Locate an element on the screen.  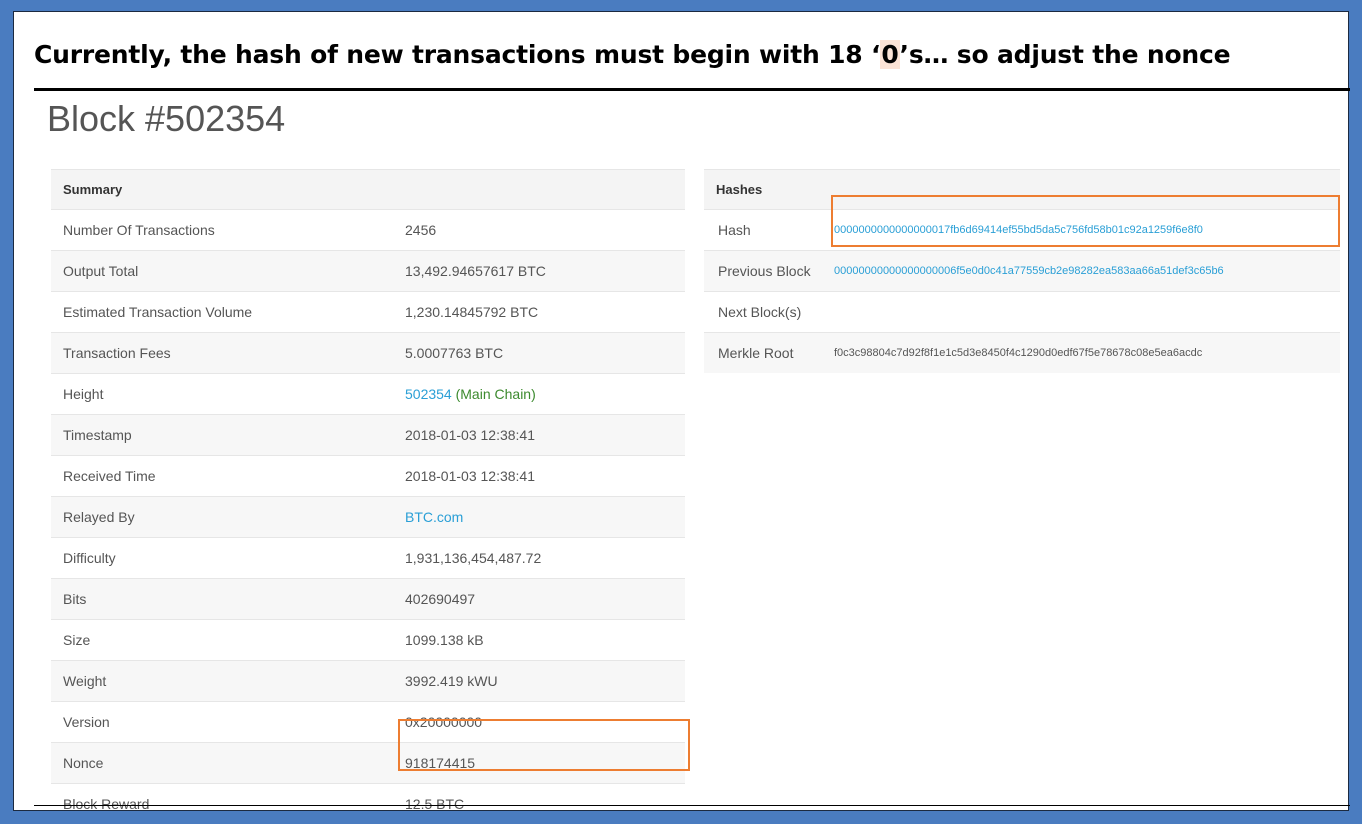
row-value: 1,230.14845792 BTC is located at coordinates (539, 312).